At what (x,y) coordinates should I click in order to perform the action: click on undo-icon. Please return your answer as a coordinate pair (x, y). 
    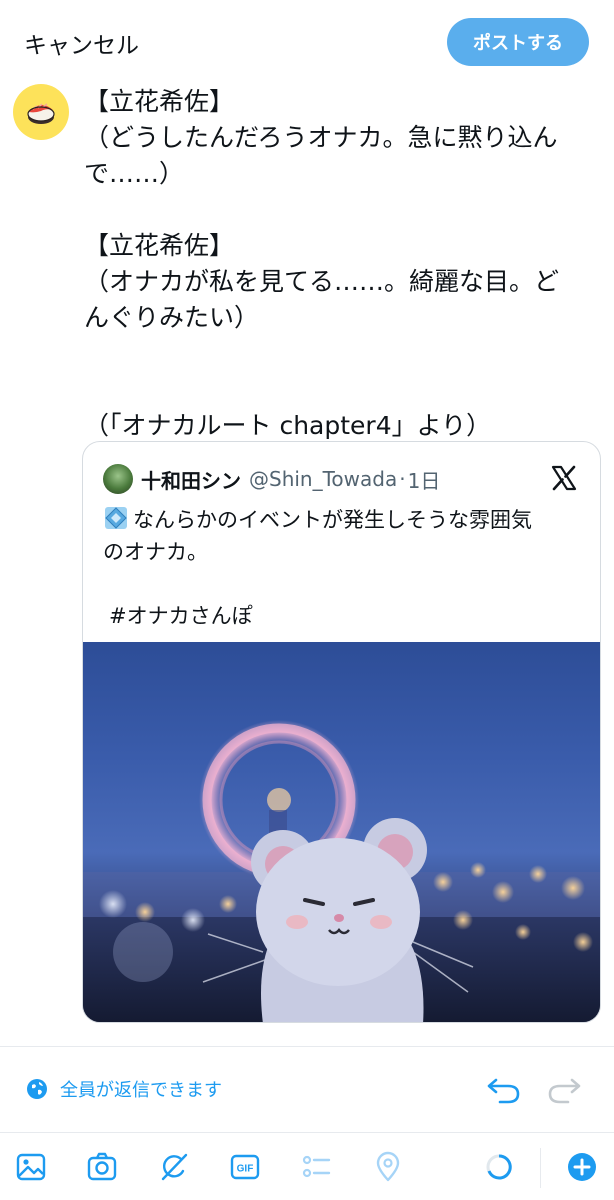
    Looking at the image, I should click on (504, 1088).